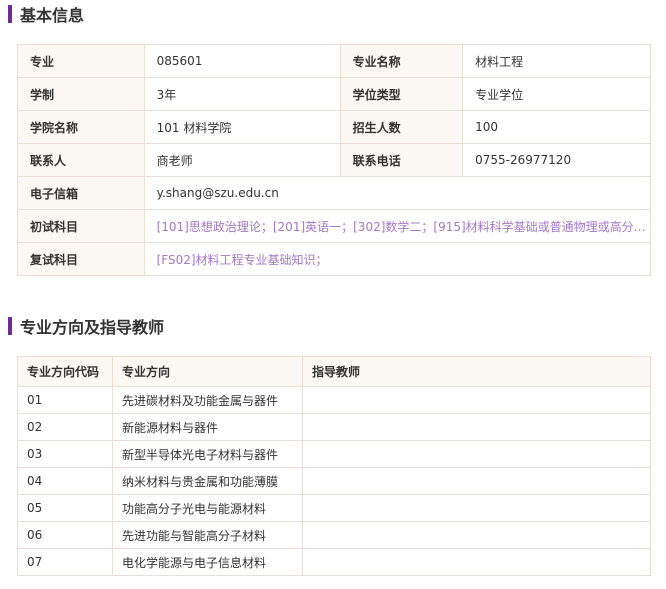 This screenshot has width=666, height=589. Describe the element at coordinates (207, 481) in the screenshot. I see `direction-name: 纳米材料与贵金属和功能薄膜` at that location.